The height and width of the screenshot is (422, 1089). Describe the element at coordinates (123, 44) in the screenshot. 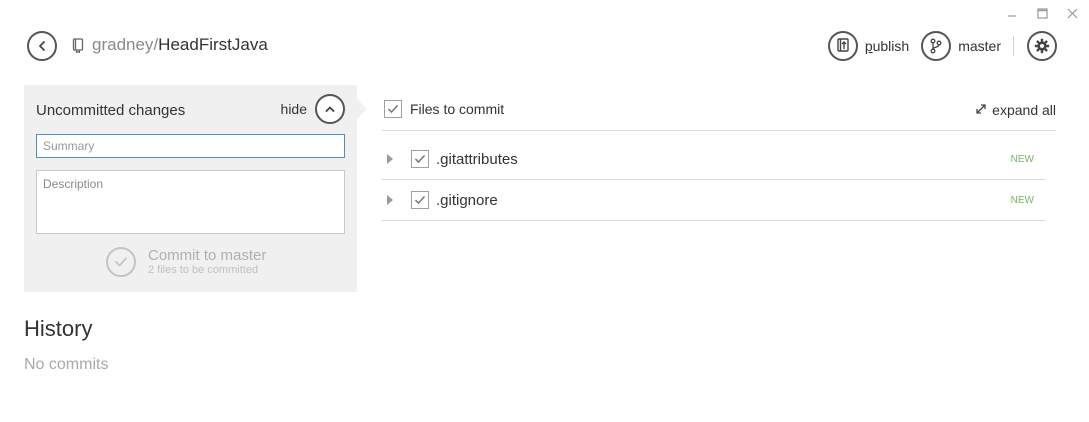

I see `repository-owner: gradney` at that location.